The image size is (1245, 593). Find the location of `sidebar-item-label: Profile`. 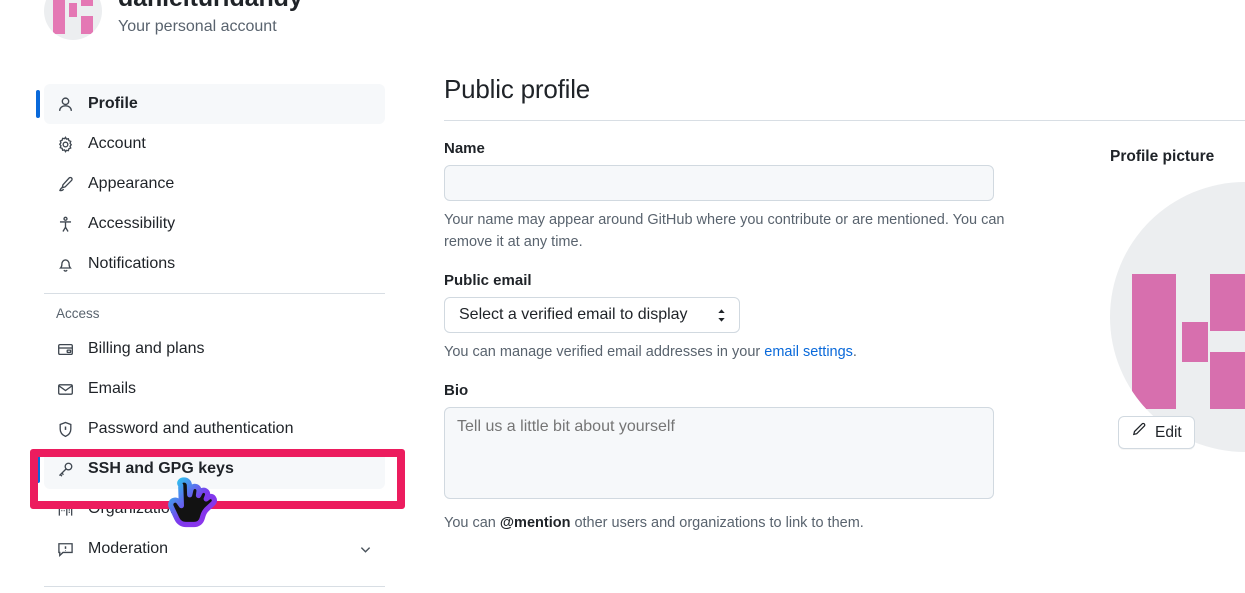

sidebar-item-label: Profile is located at coordinates (113, 103).